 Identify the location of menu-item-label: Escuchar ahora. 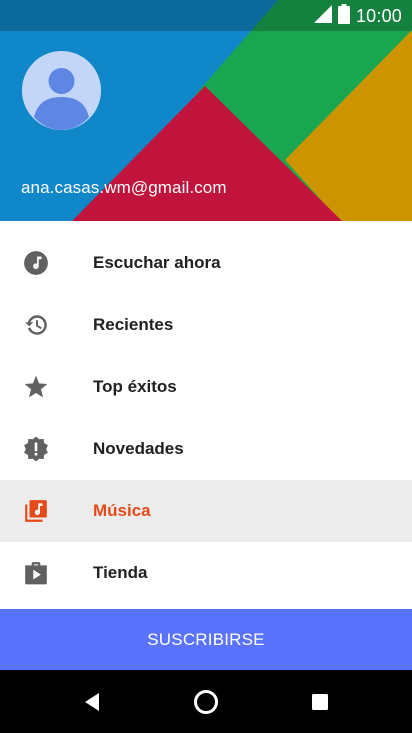
(157, 262).